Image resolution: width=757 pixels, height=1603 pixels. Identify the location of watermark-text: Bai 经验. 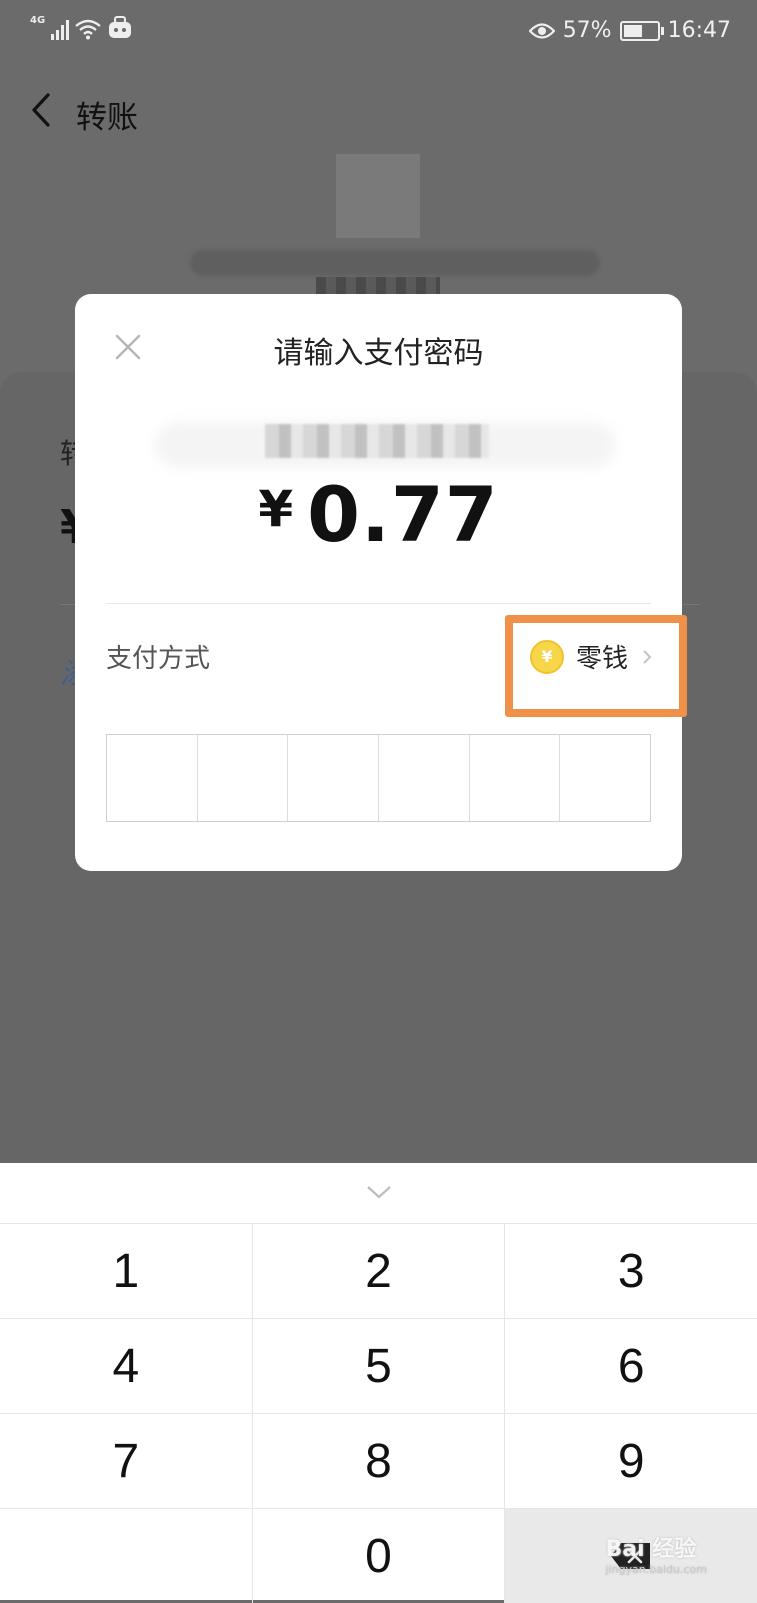
(651, 1549).